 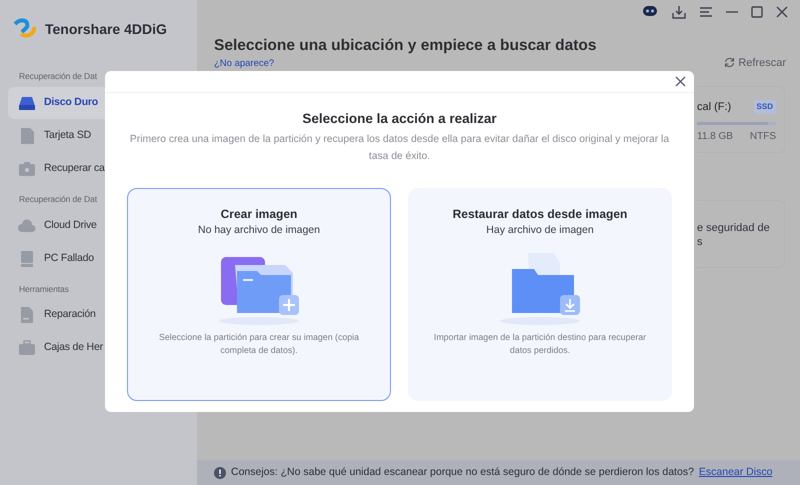 What do you see at coordinates (27, 169) in the screenshot?
I see `camera-icon` at bounding box center [27, 169].